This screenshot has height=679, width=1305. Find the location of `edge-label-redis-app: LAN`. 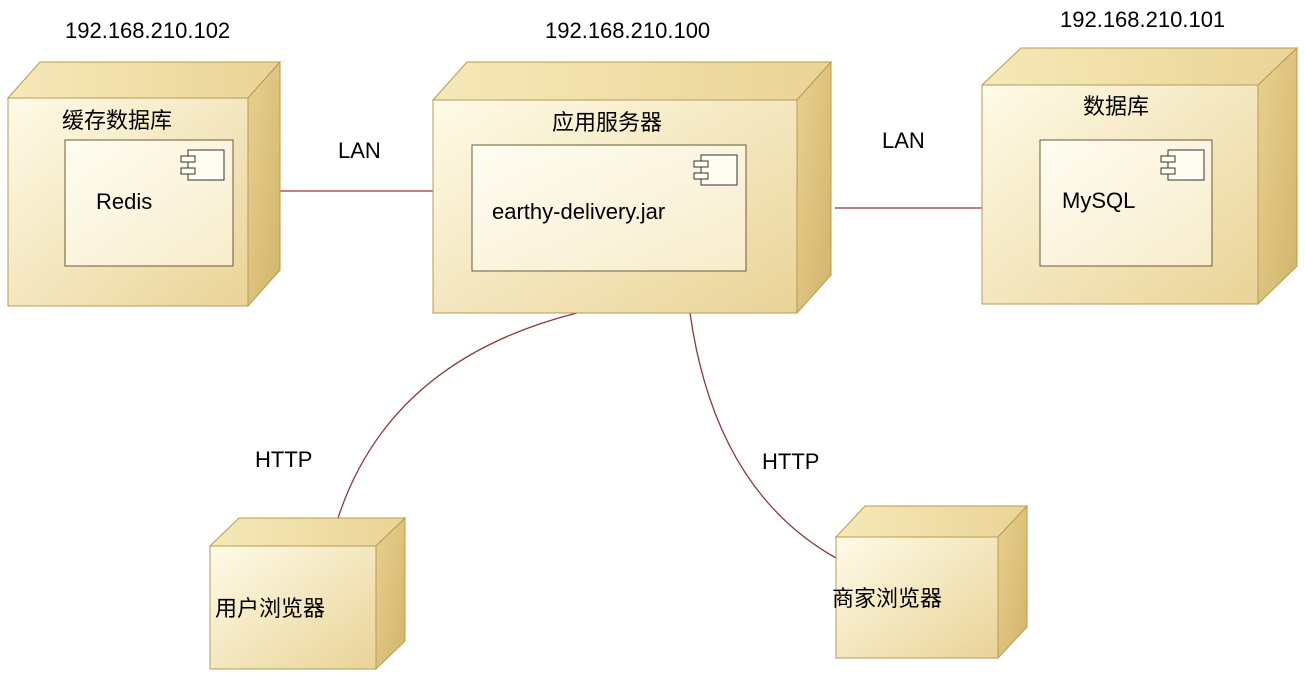

edge-label-redis-app: LAN is located at coordinates (359, 150).